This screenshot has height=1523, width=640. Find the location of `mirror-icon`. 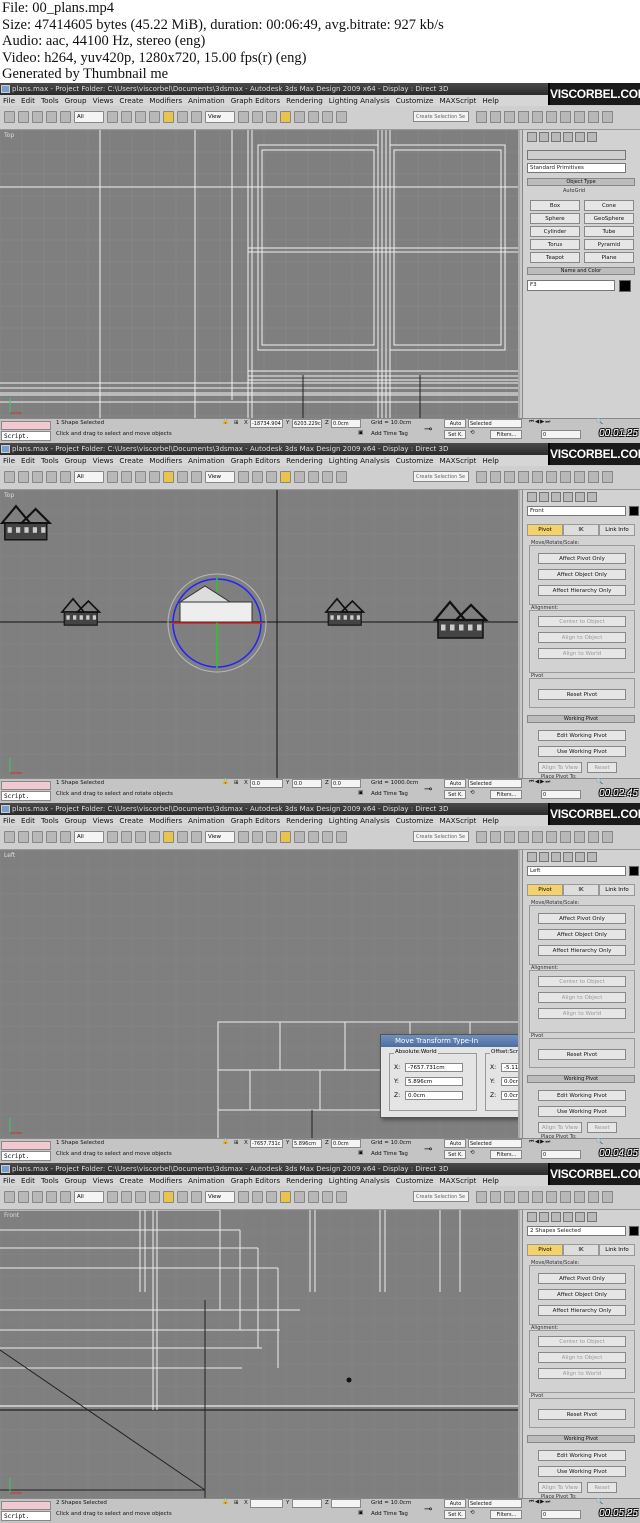

mirror-icon is located at coordinates (481, 477).